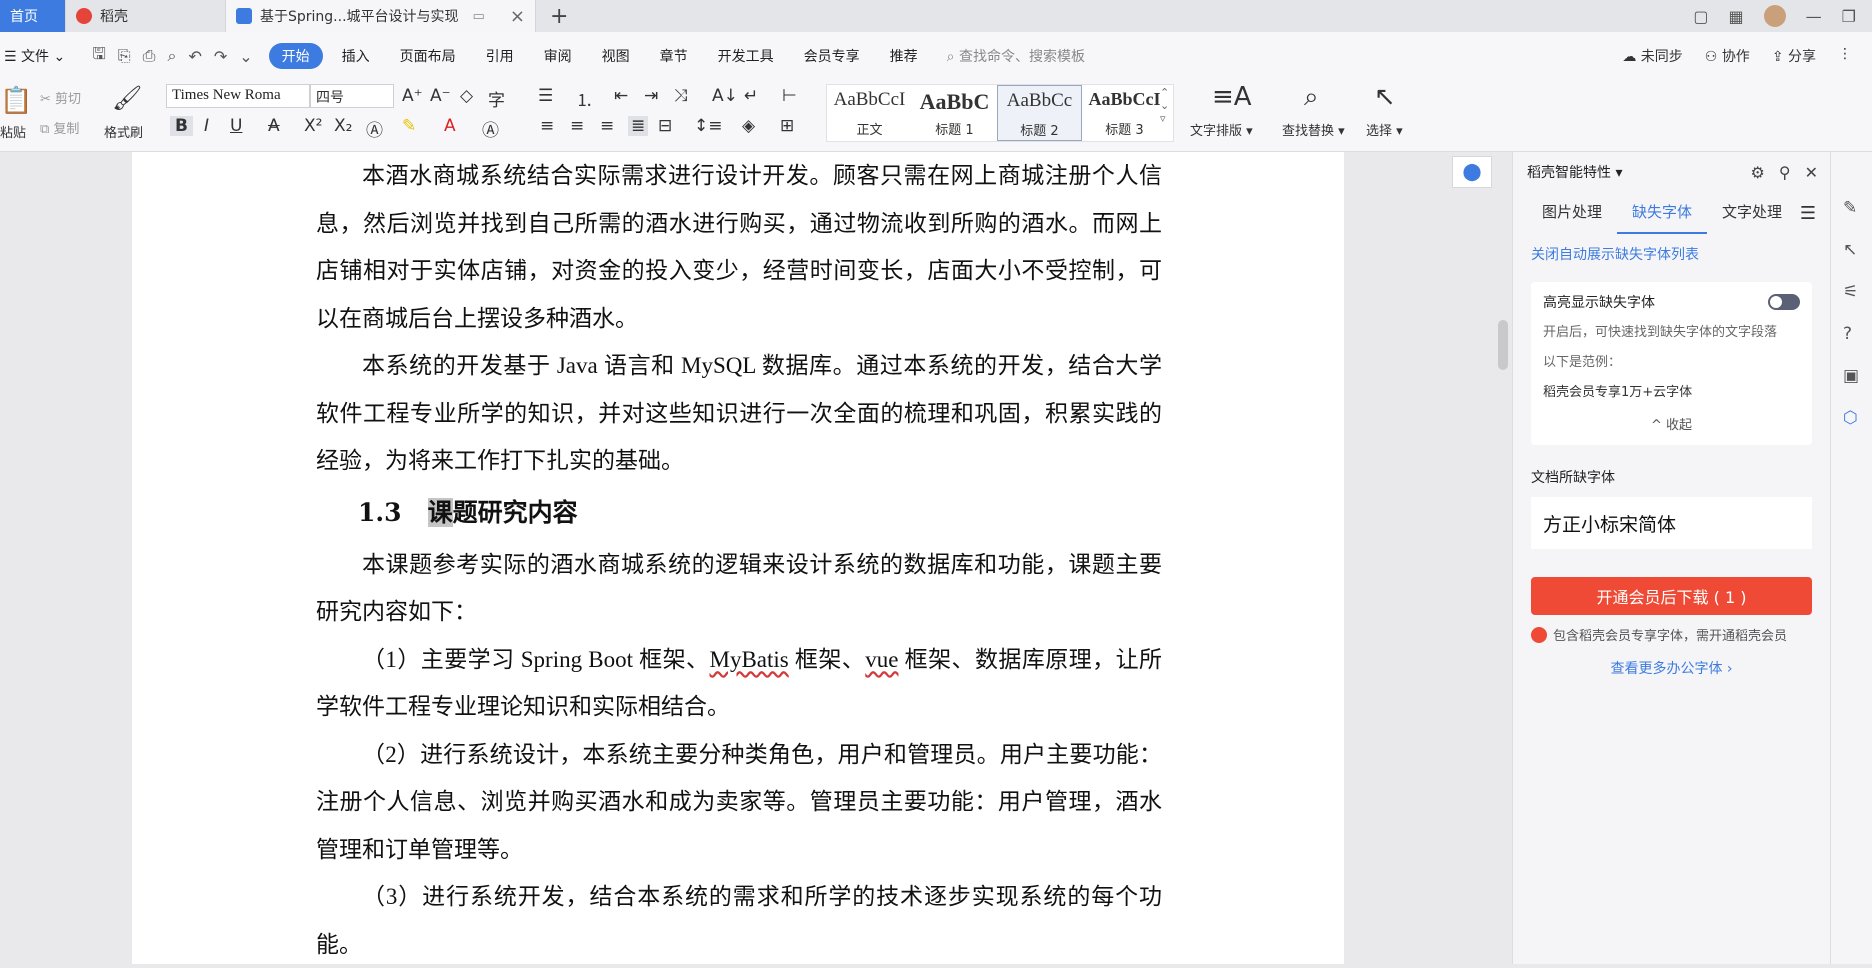  I want to click on font-grow-icon: A⁺, so click(412, 96).